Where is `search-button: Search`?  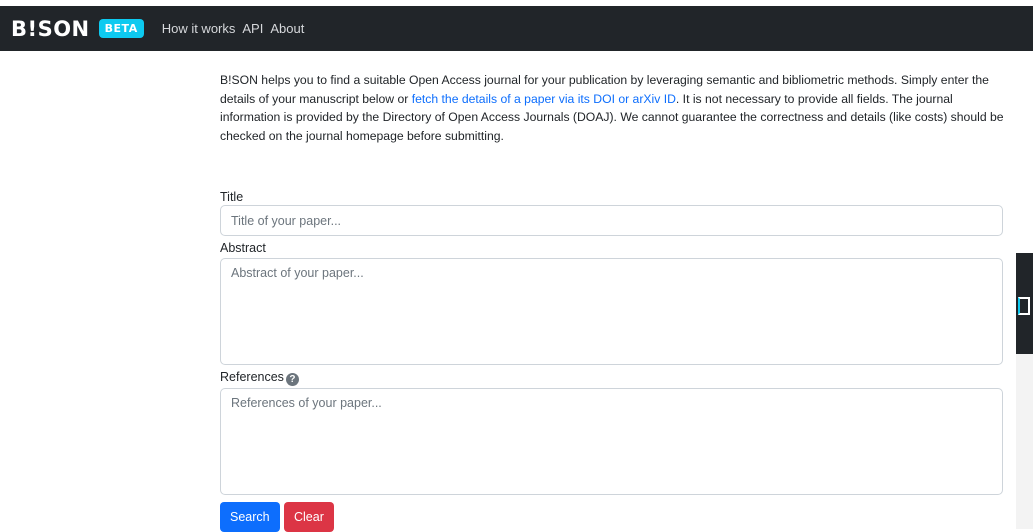
search-button: Search is located at coordinates (250, 517).